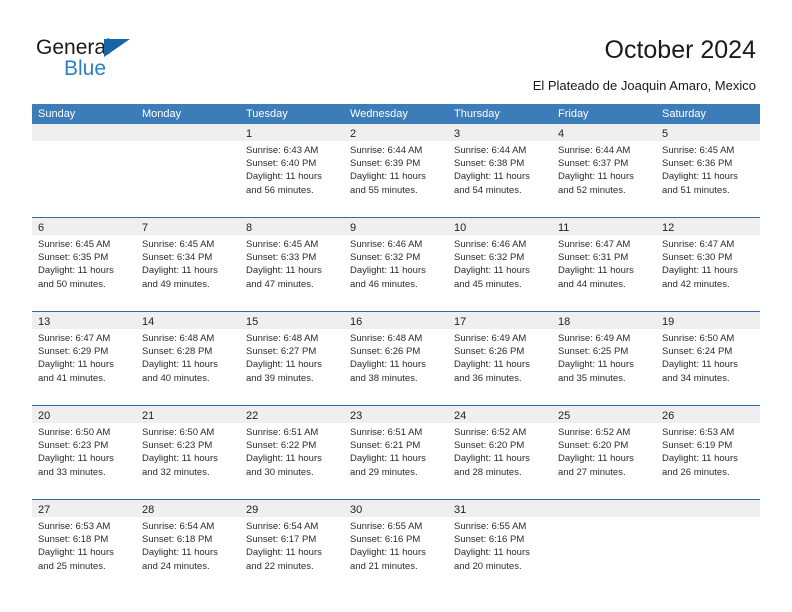 This screenshot has width=792, height=612. Describe the element at coordinates (488, 566) in the screenshot. I see `daylight-text-line2: and 20 minutes.` at that location.